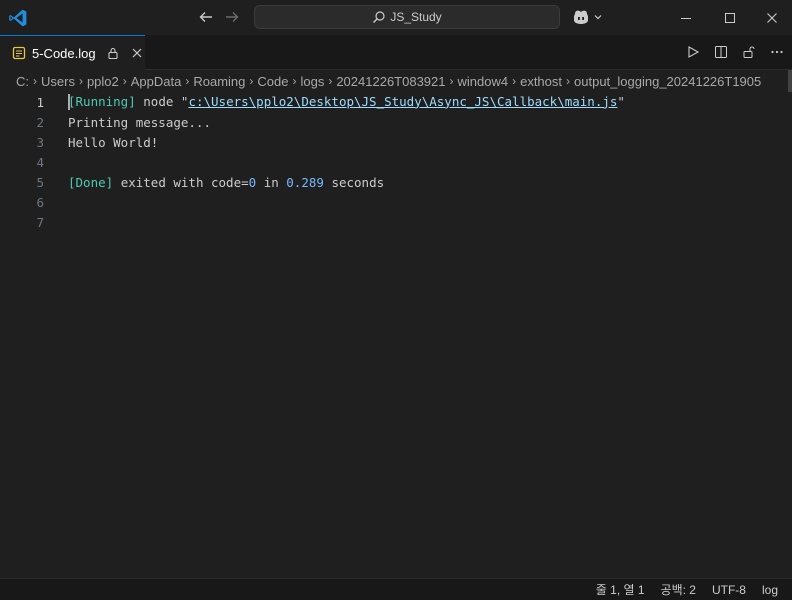  Describe the element at coordinates (396, 202) in the screenshot. I see `code-line: 6` at that location.